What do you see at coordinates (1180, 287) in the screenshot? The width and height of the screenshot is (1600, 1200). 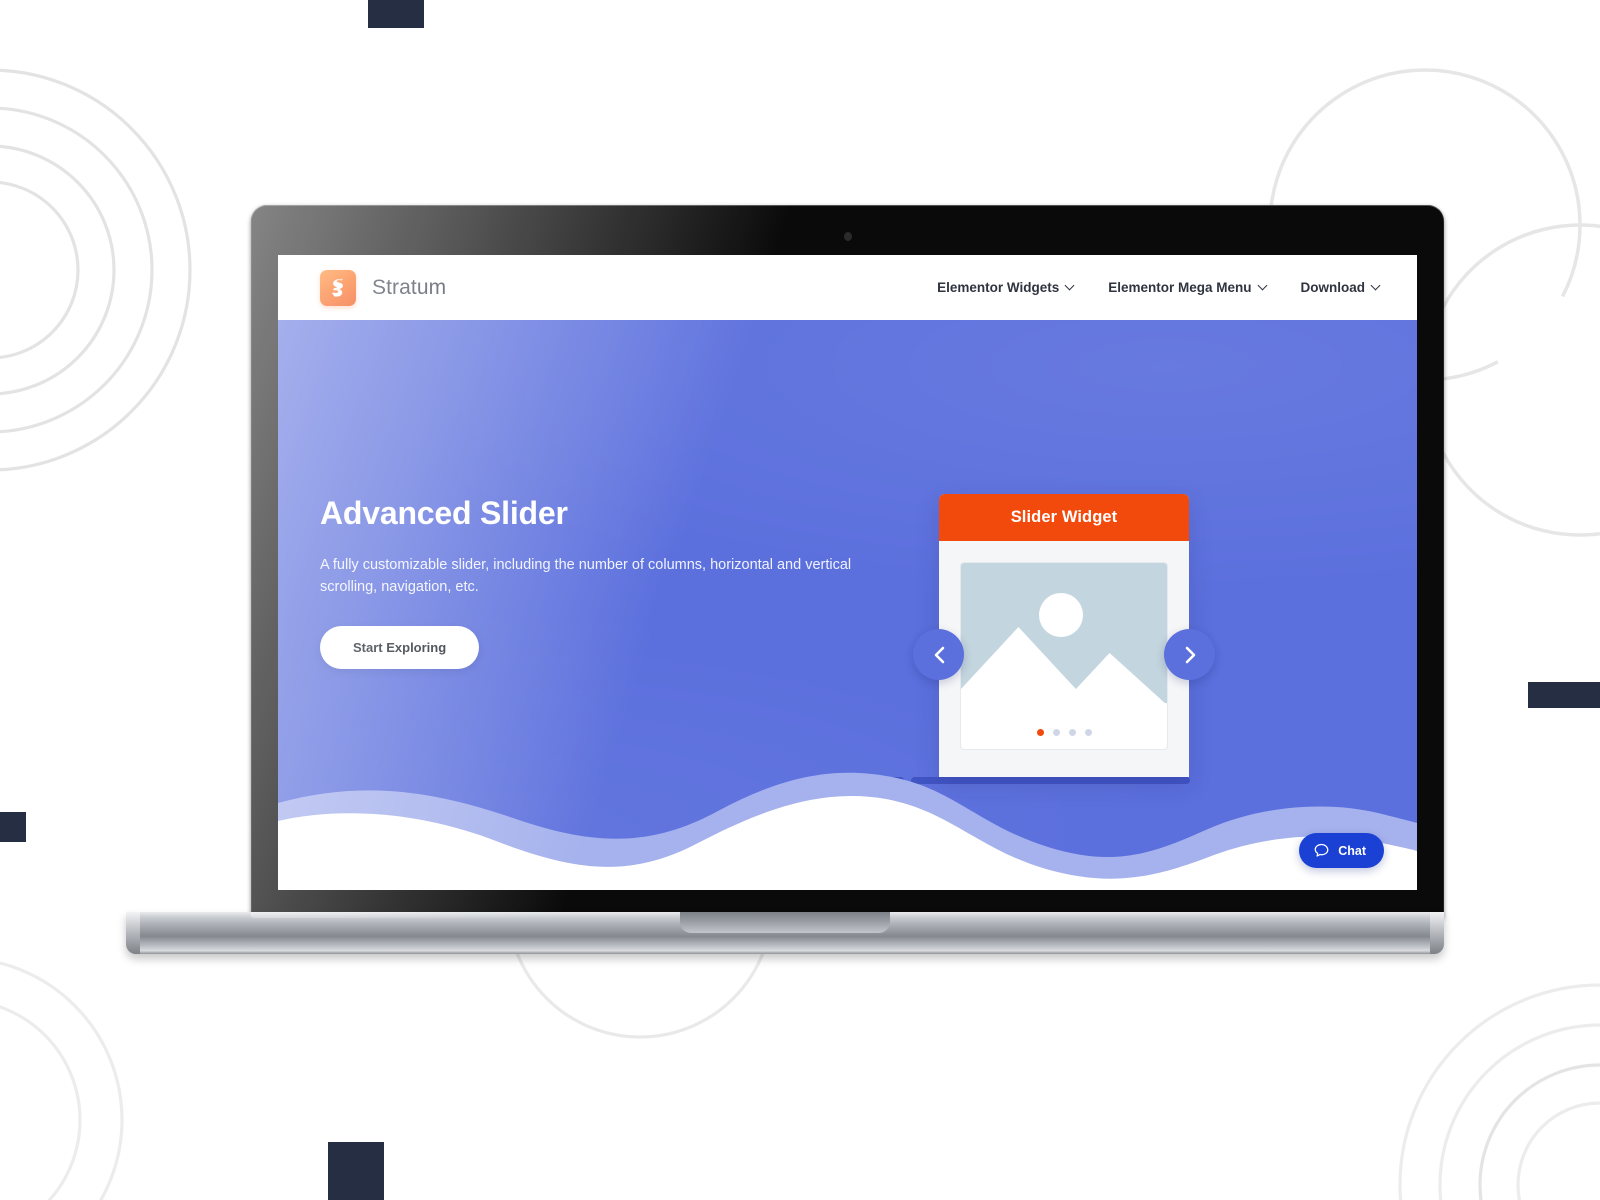 I see `nav-label: Elementor Mega Menu` at bounding box center [1180, 287].